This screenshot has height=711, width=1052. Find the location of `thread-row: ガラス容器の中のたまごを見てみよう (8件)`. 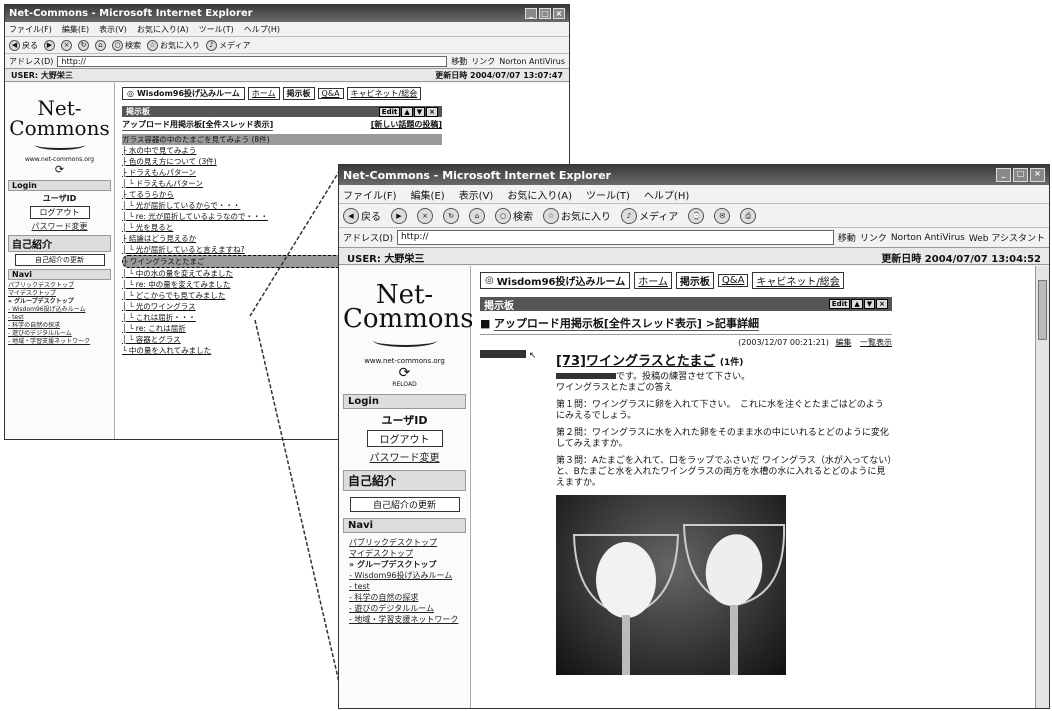

thread-row: ガラス容器の中のたまごを見てみよう (8件) is located at coordinates (282, 139).